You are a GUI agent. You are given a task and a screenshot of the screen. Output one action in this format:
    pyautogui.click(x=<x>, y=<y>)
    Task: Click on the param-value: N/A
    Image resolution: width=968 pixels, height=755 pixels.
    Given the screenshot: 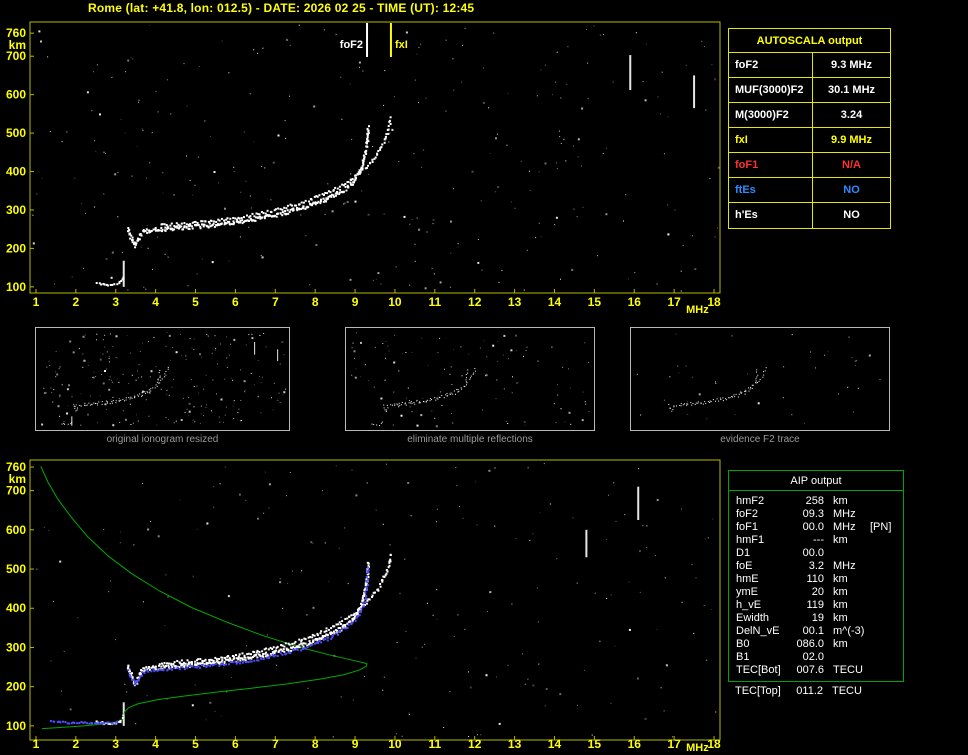 What is the action you would take?
    pyautogui.click(x=851, y=165)
    